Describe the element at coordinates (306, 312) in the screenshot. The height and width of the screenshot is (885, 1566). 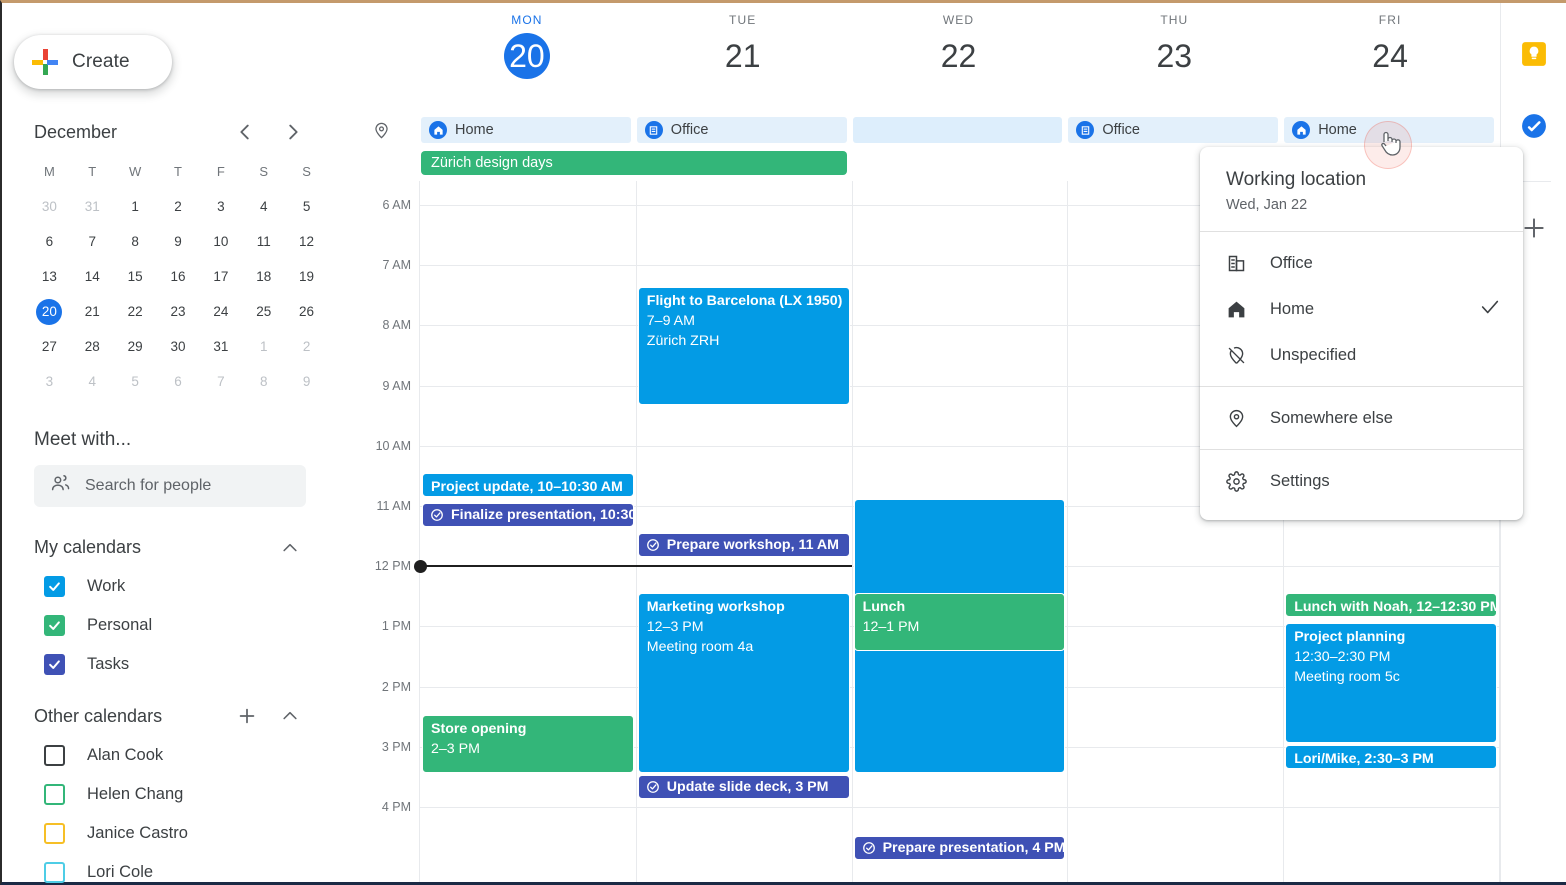
I see `mini-calendar-day: 26` at that location.